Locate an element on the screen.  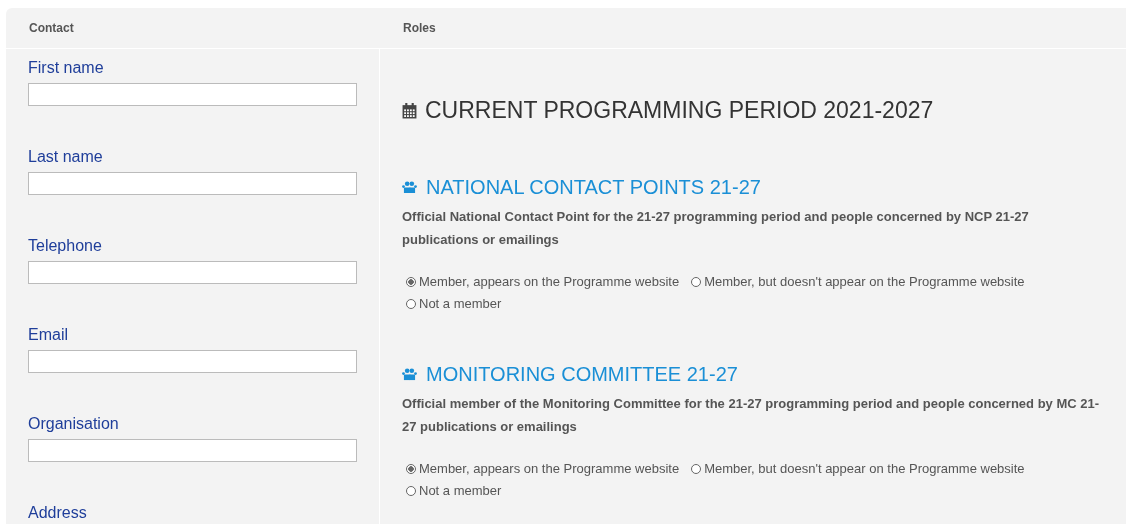
field-label: Organisation is located at coordinates (73, 424).